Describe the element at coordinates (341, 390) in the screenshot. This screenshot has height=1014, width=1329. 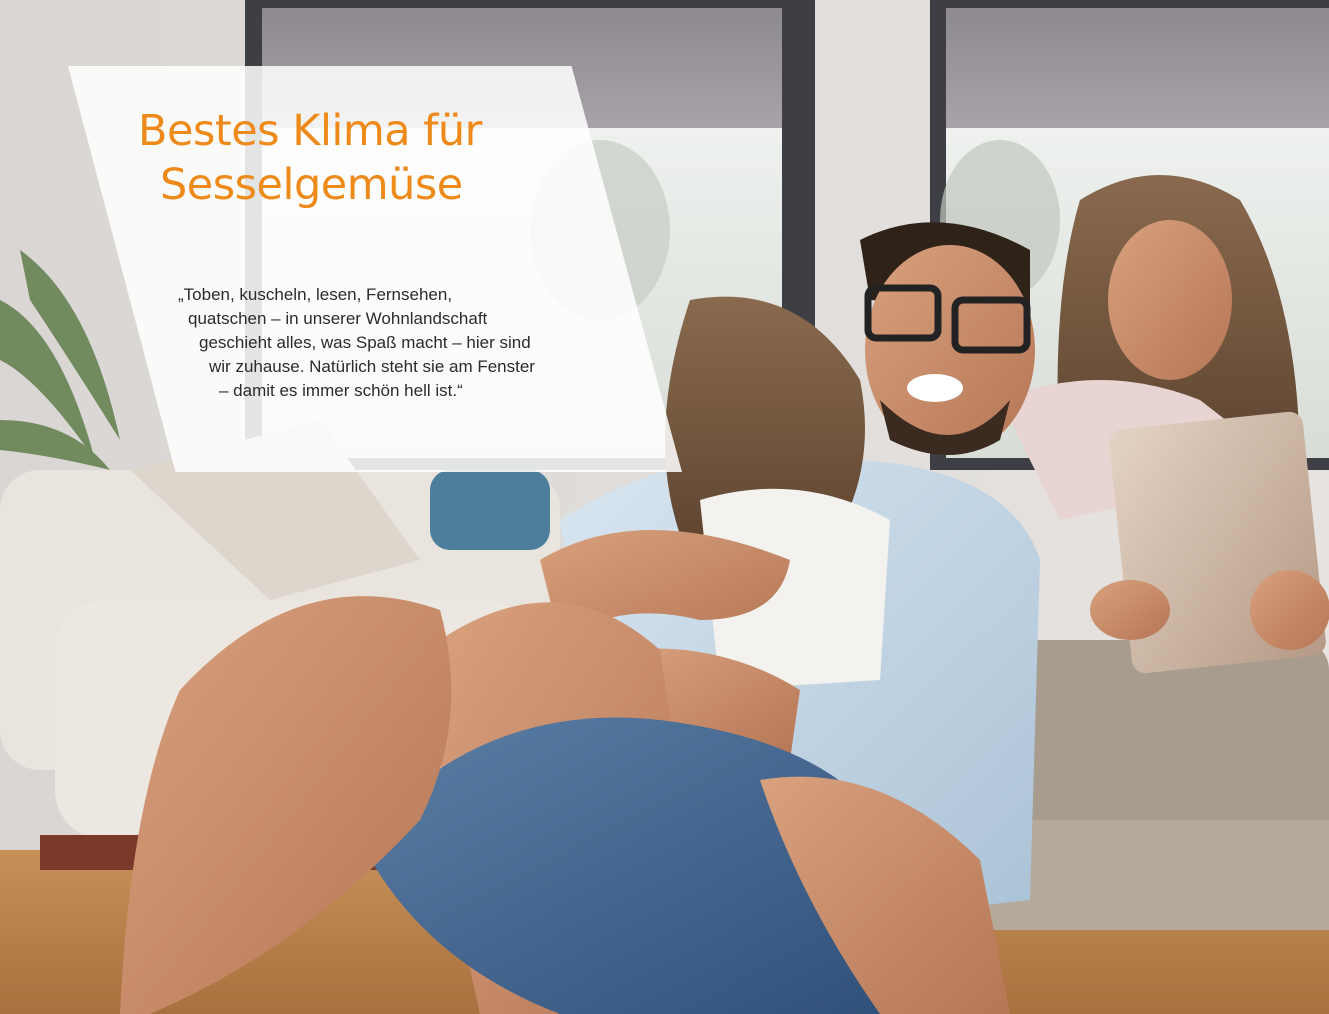
I see `quote-line: – damit es immer schön hell ist.“` at that location.